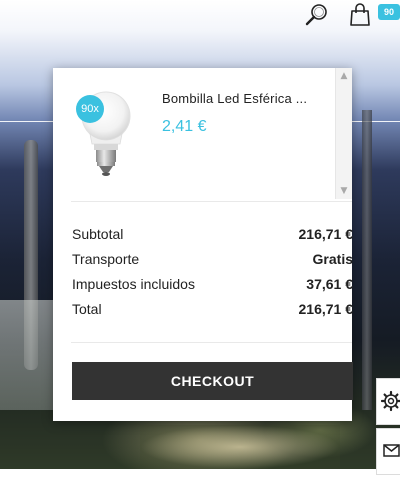 The width and height of the screenshot is (400, 478). Describe the element at coordinates (87, 309) in the screenshot. I see `total-label: Total` at that location.